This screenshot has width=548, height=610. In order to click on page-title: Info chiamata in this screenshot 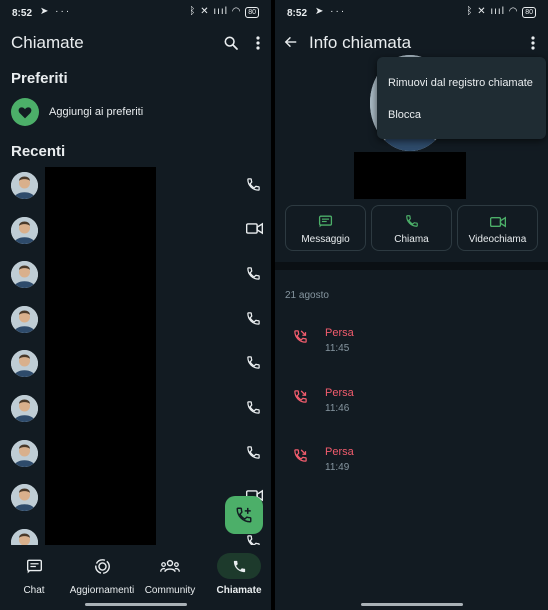, I will do `click(360, 42)`.